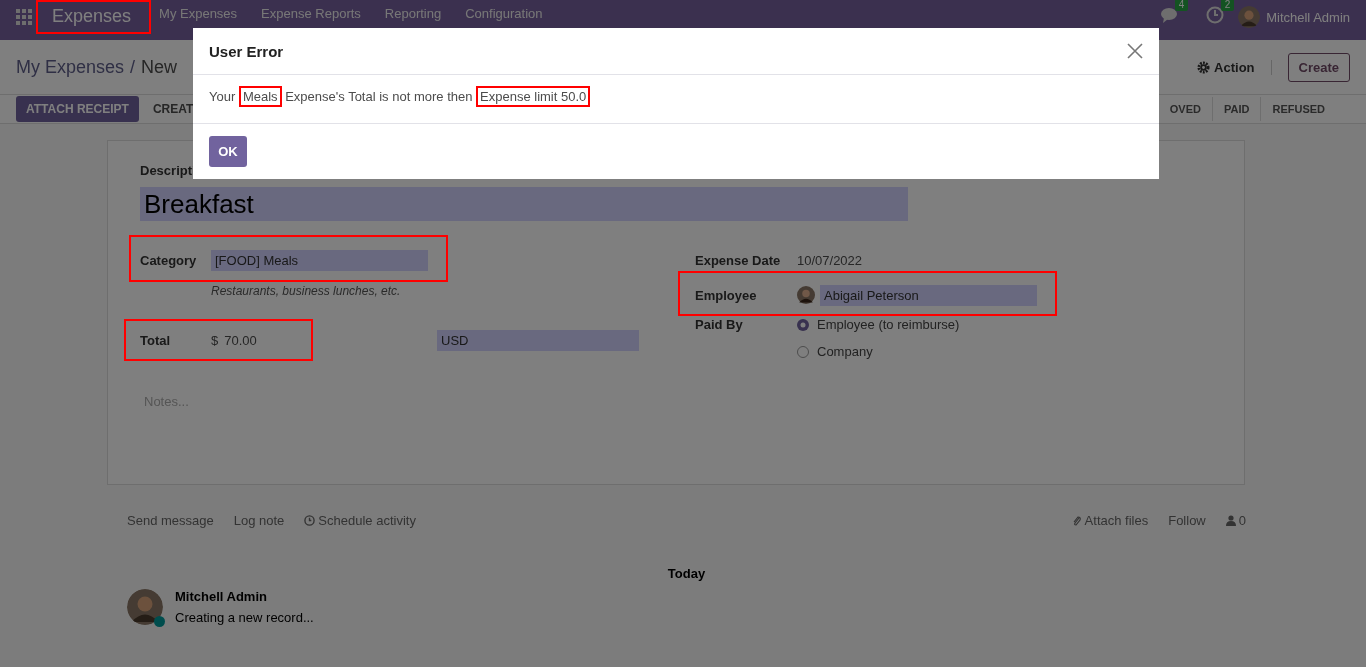 This screenshot has height=667, width=1366. What do you see at coordinates (1169, 15) in the screenshot?
I see `chat-icon` at bounding box center [1169, 15].